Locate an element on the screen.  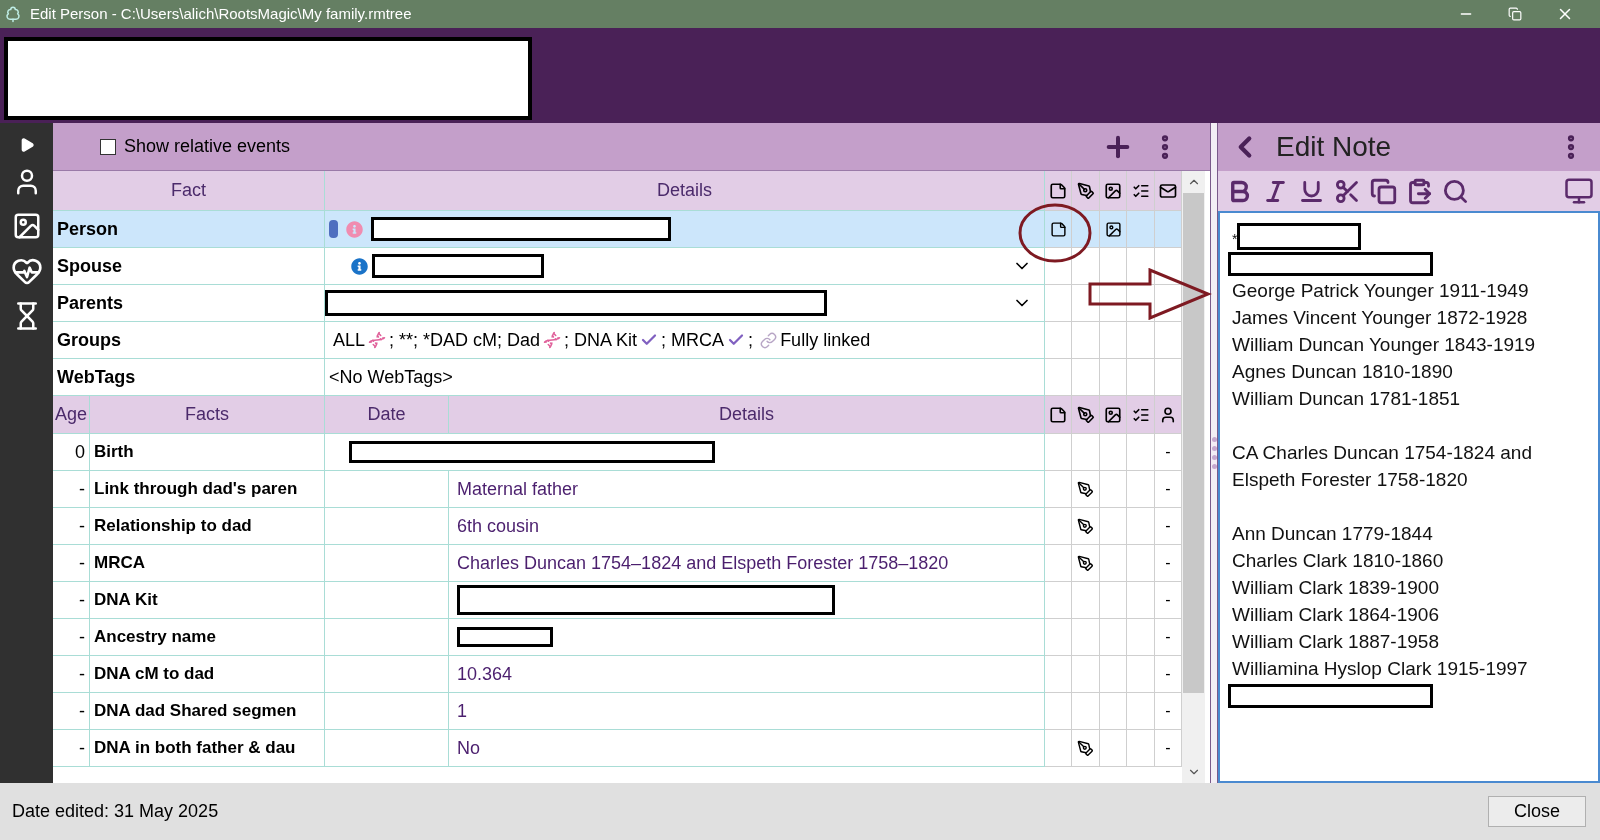
details-text: Charles Duncan 1754–1824 and Elspeth Forester 1758–1820 is located at coordinates (703, 563).